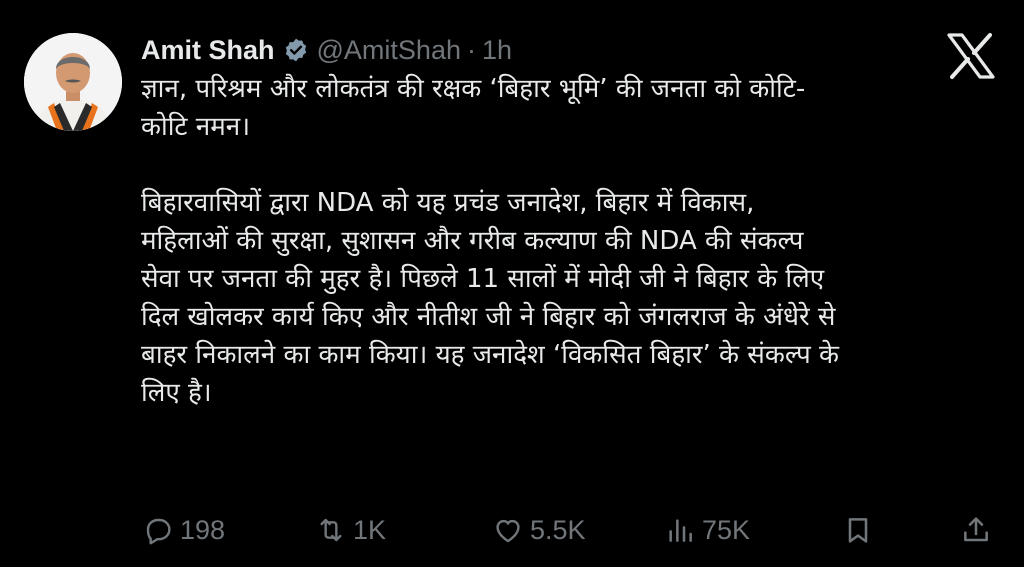 This screenshot has width=1024, height=567. I want to click on bookmark-button, so click(858, 530).